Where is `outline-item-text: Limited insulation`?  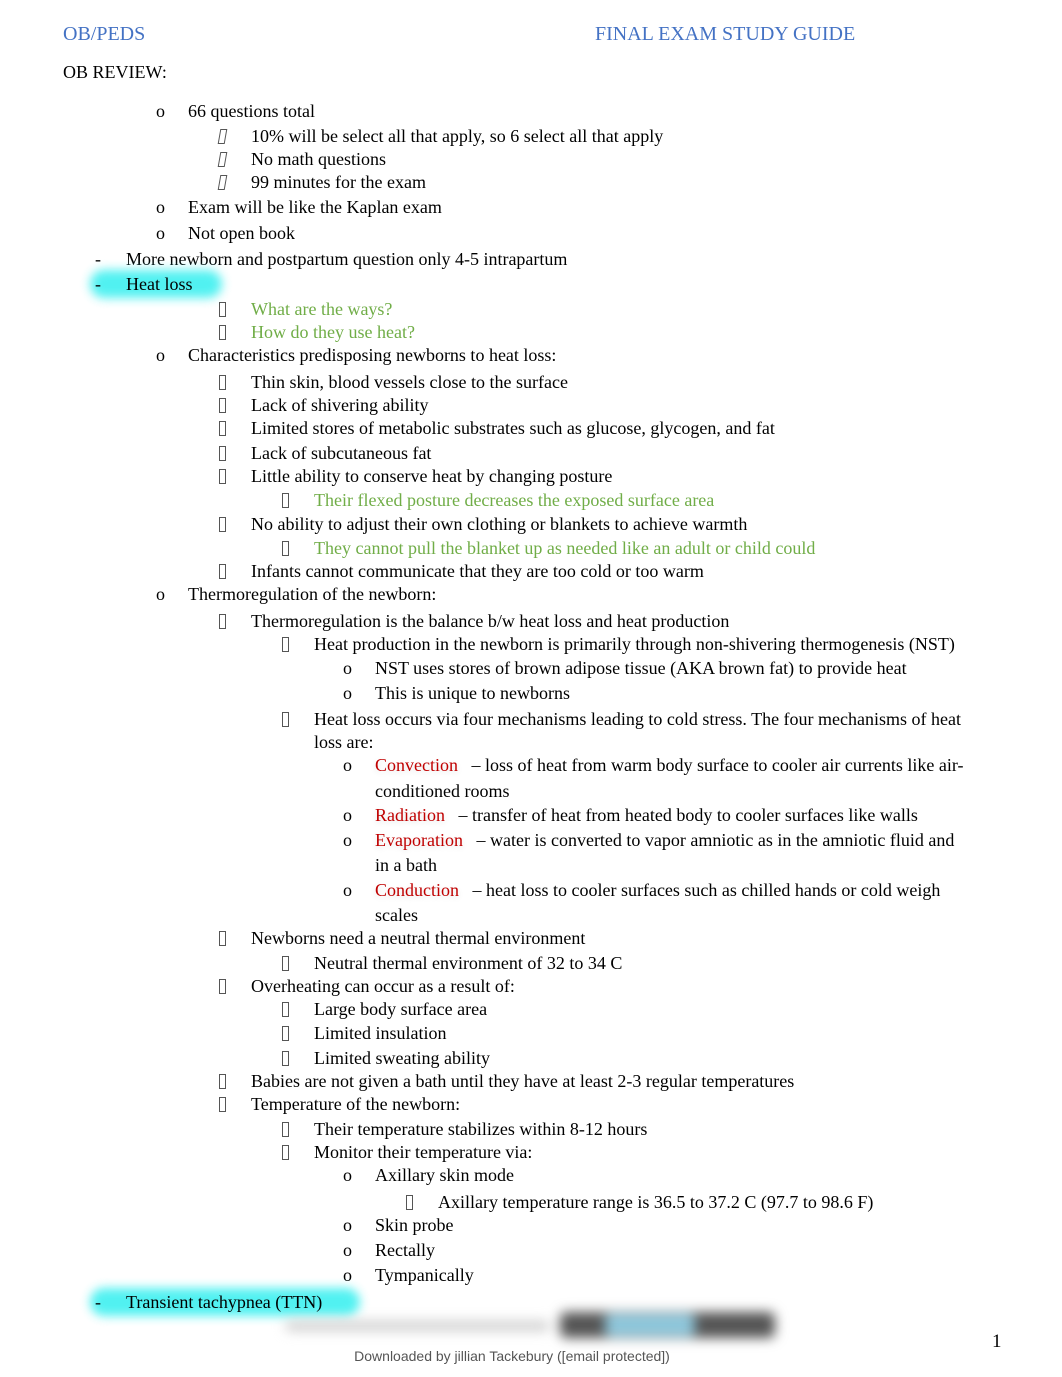
outline-item-text: Limited insulation is located at coordinates (380, 1033).